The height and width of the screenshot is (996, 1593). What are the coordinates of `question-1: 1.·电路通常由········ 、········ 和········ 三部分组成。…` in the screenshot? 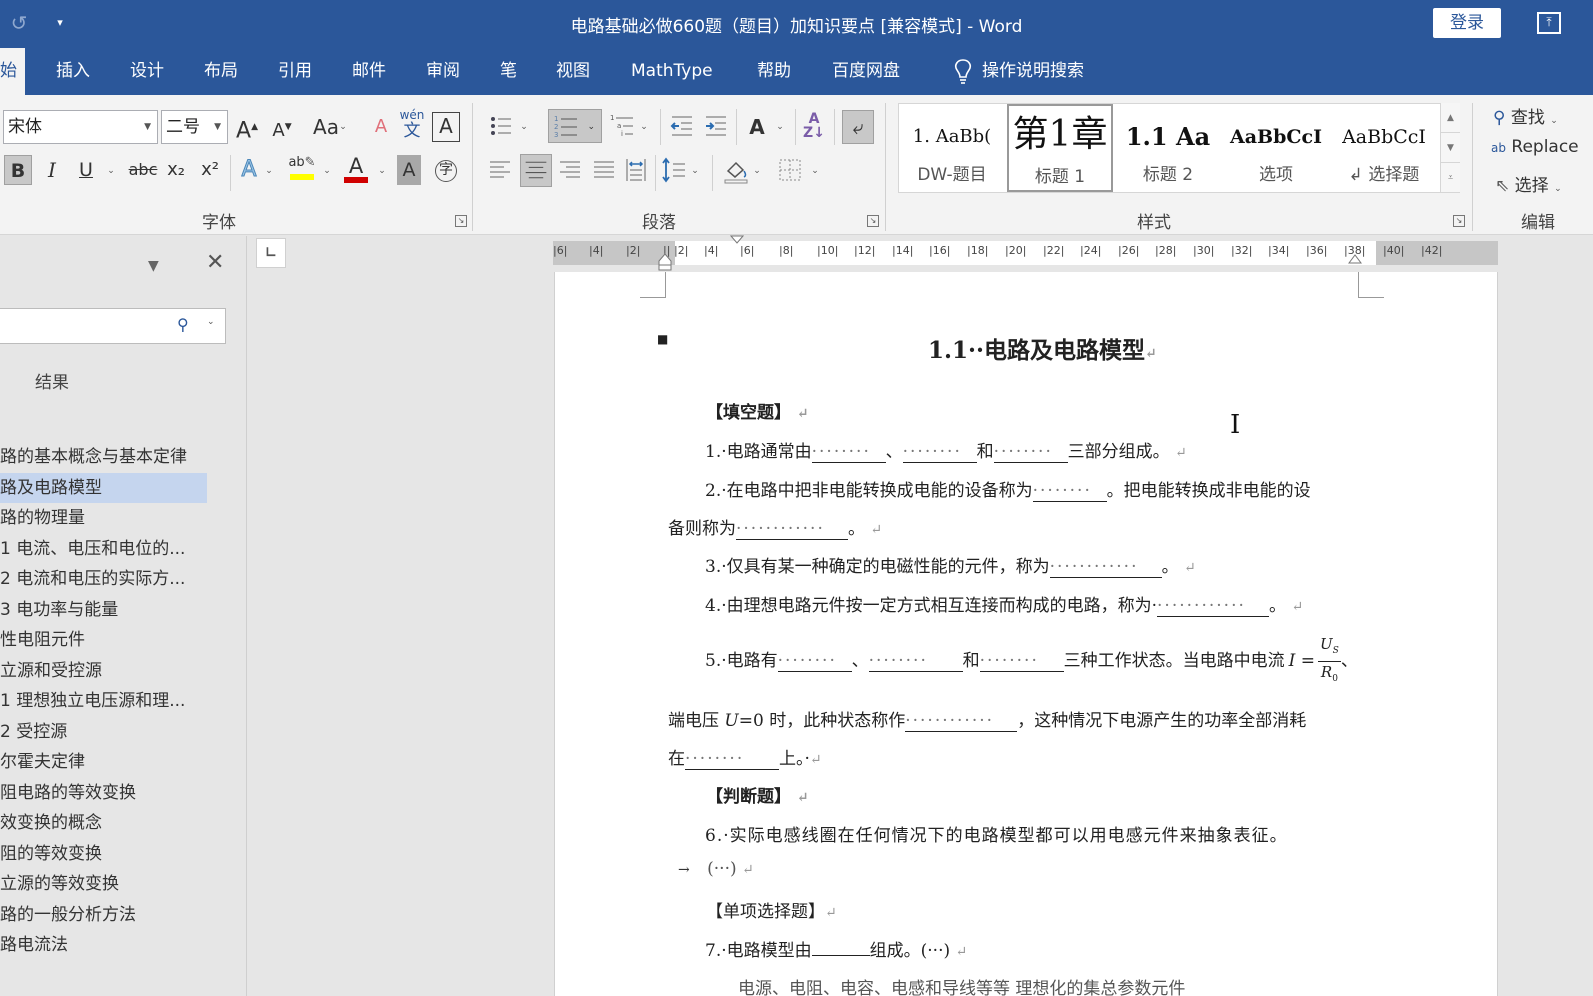 It's located at (946, 450).